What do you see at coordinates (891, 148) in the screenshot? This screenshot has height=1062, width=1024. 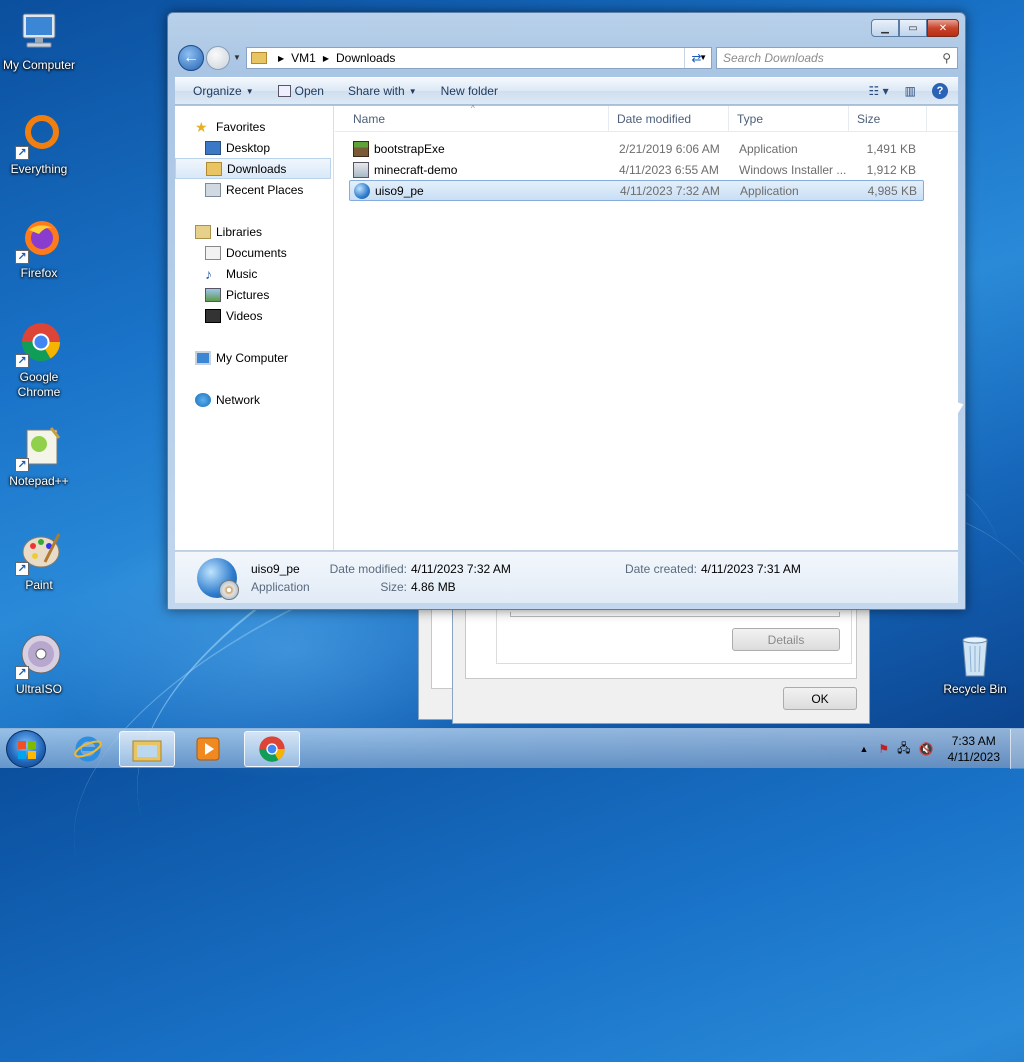 I see `file-size: 1,491 KB` at bounding box center [891, 148].